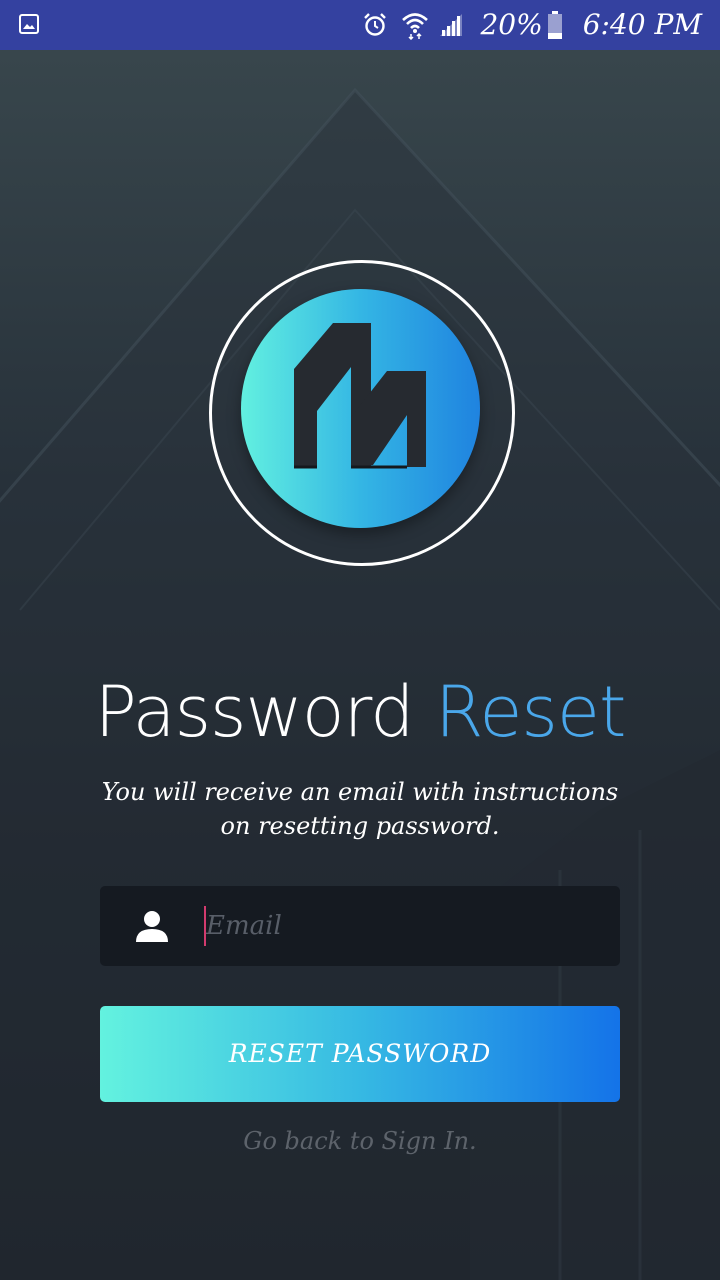 The image size is (720, 1280). What do you see at coordinates (360, 1054) in the screenshot?
I see `reset-password-button: RESET PASSWORD` at bounding box center [360, 1054].